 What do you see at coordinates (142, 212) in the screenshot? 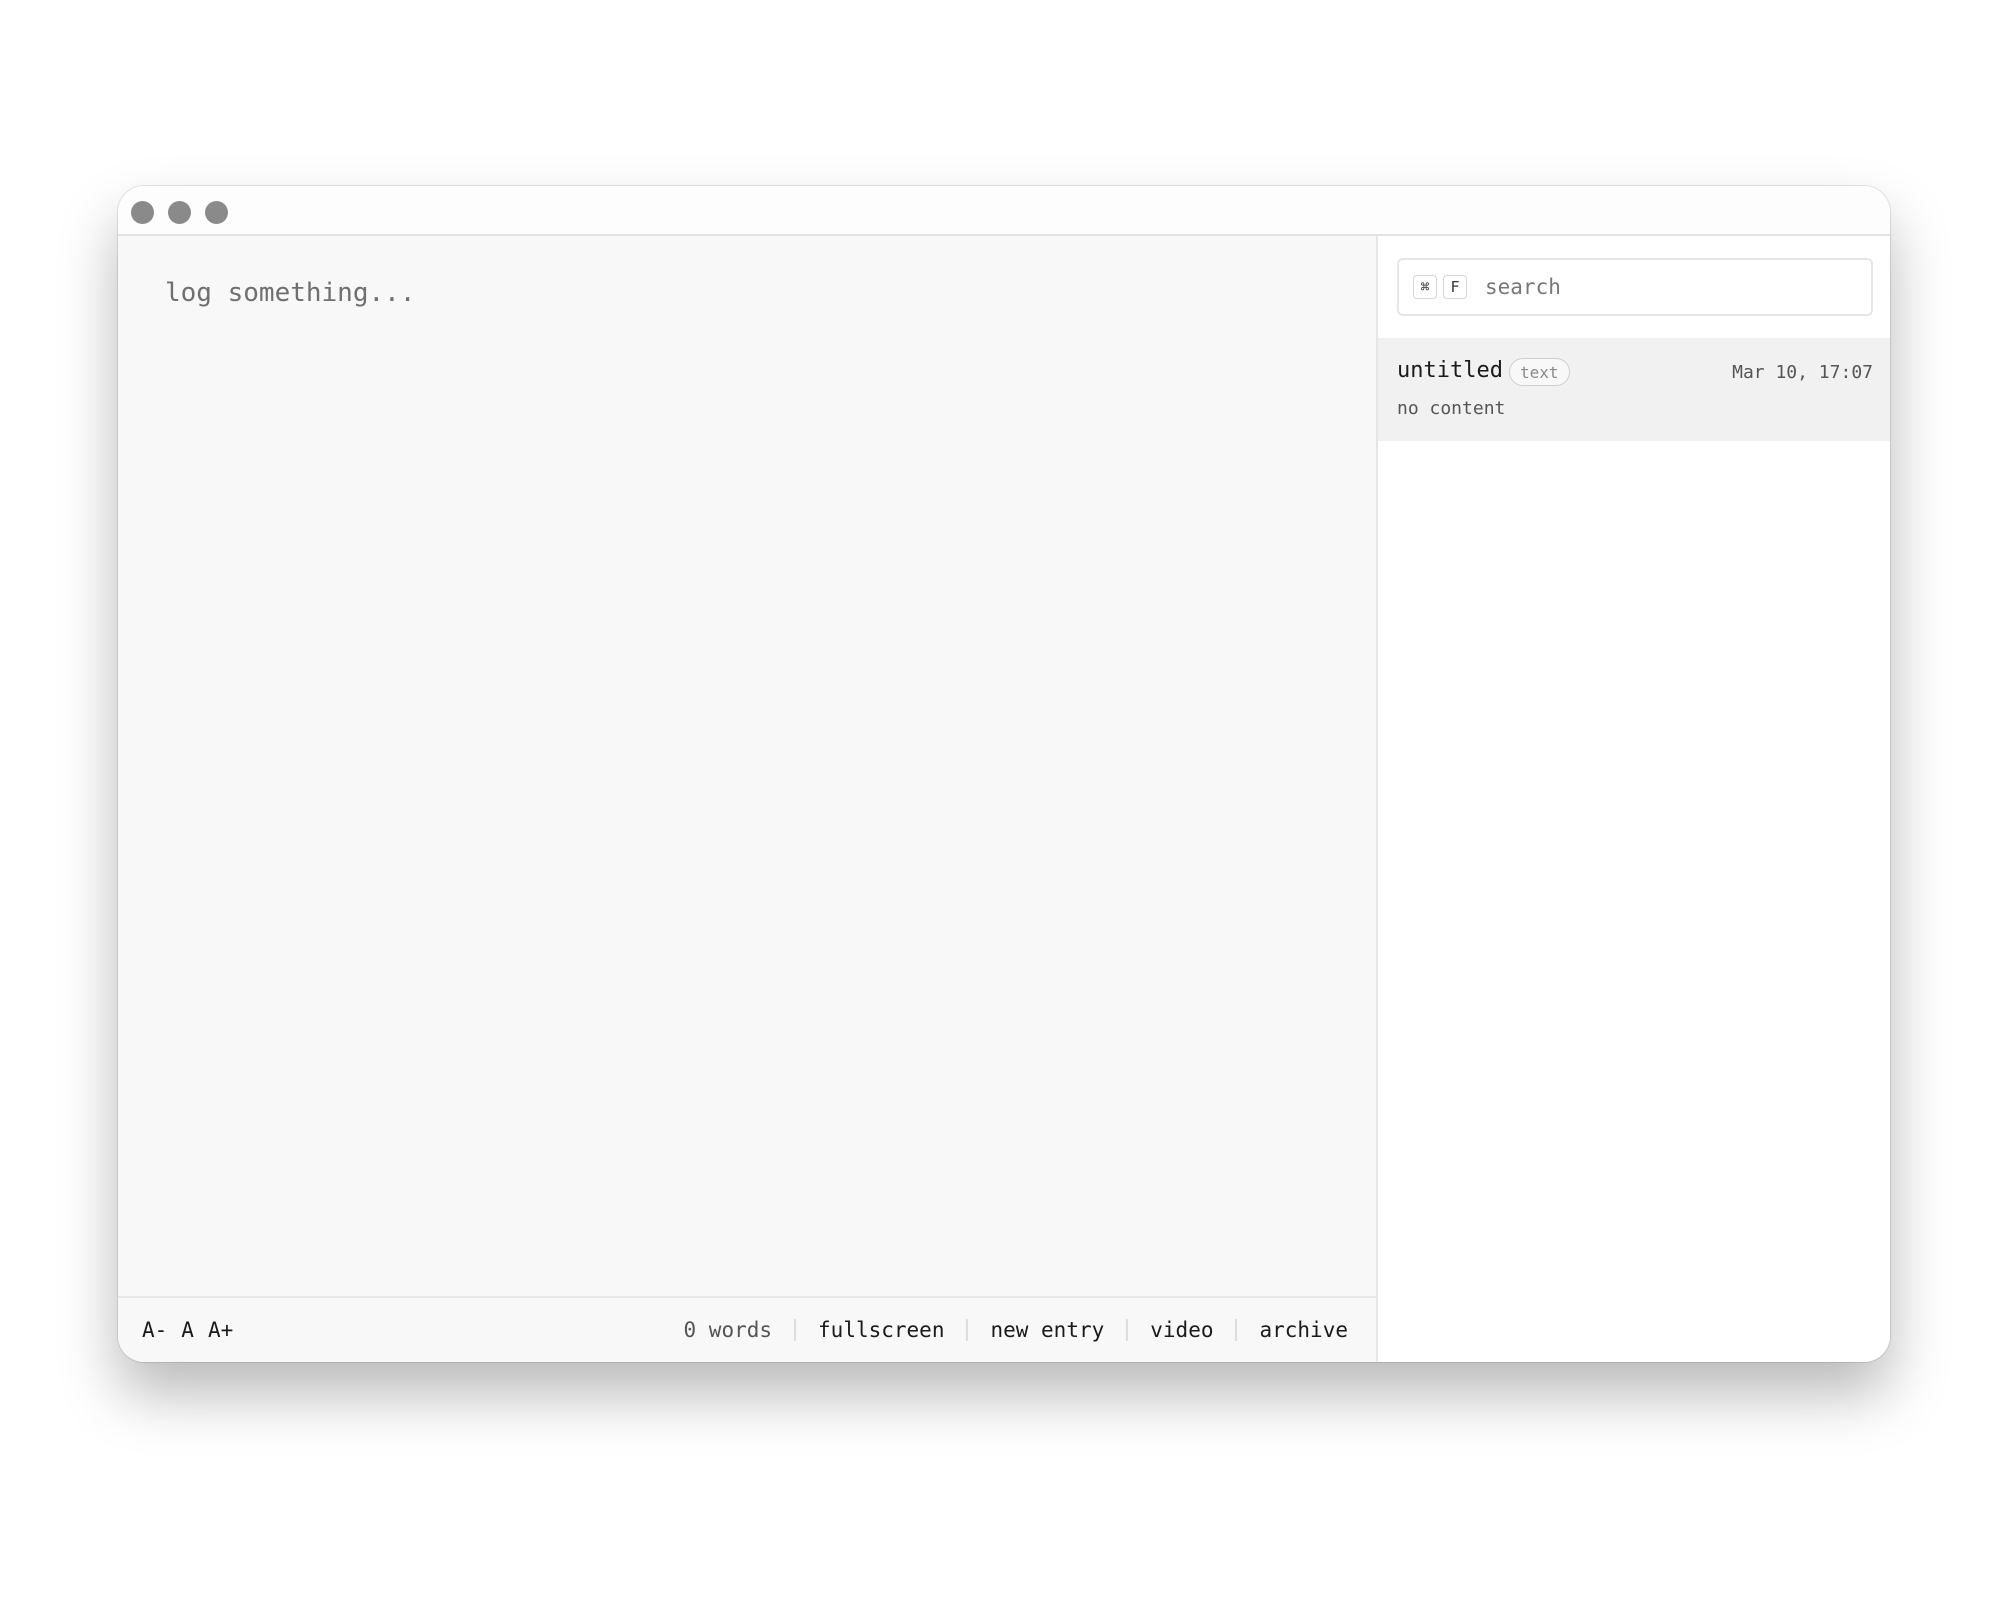
I see `close-window-button` at bounding box center [142, 212].